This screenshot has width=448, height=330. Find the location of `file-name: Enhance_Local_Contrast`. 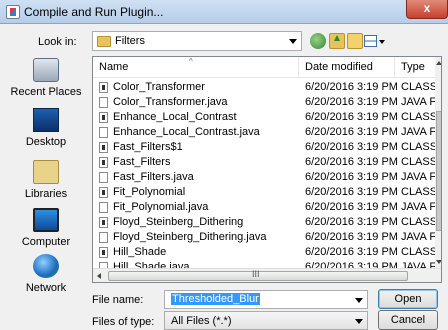

file-name: Enhance_Local_Contrast is located at coordinates (175, 117).